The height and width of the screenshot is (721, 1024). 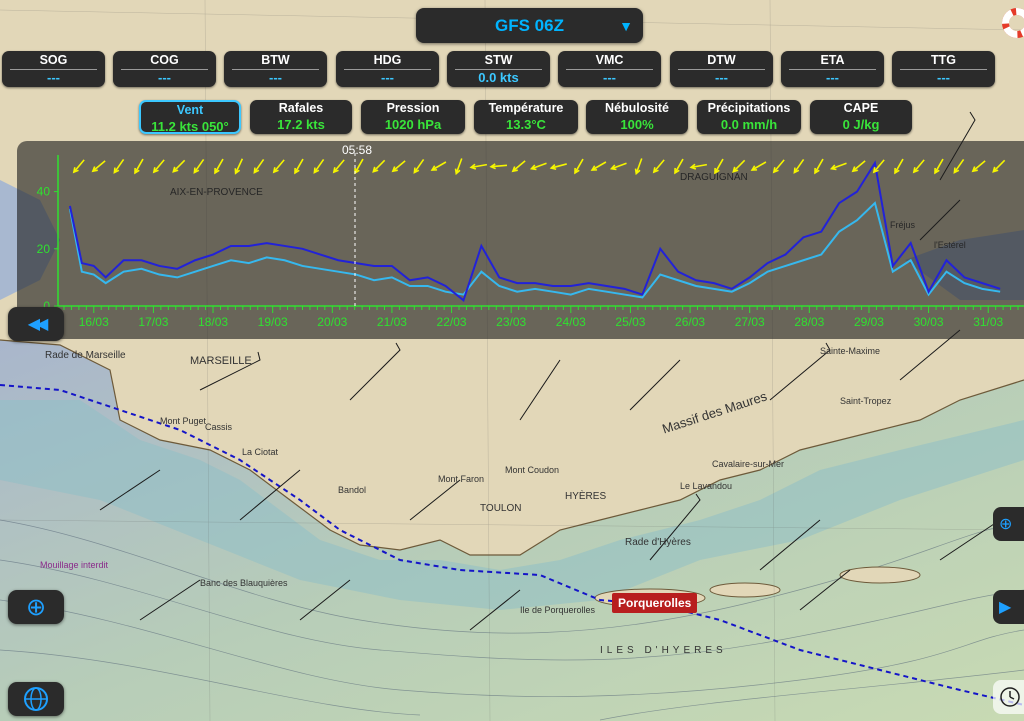 What do you see at coordinates (387, 60) in the screenshot?
I see `instrument-label: HDG` at bounding box center [387, 60].